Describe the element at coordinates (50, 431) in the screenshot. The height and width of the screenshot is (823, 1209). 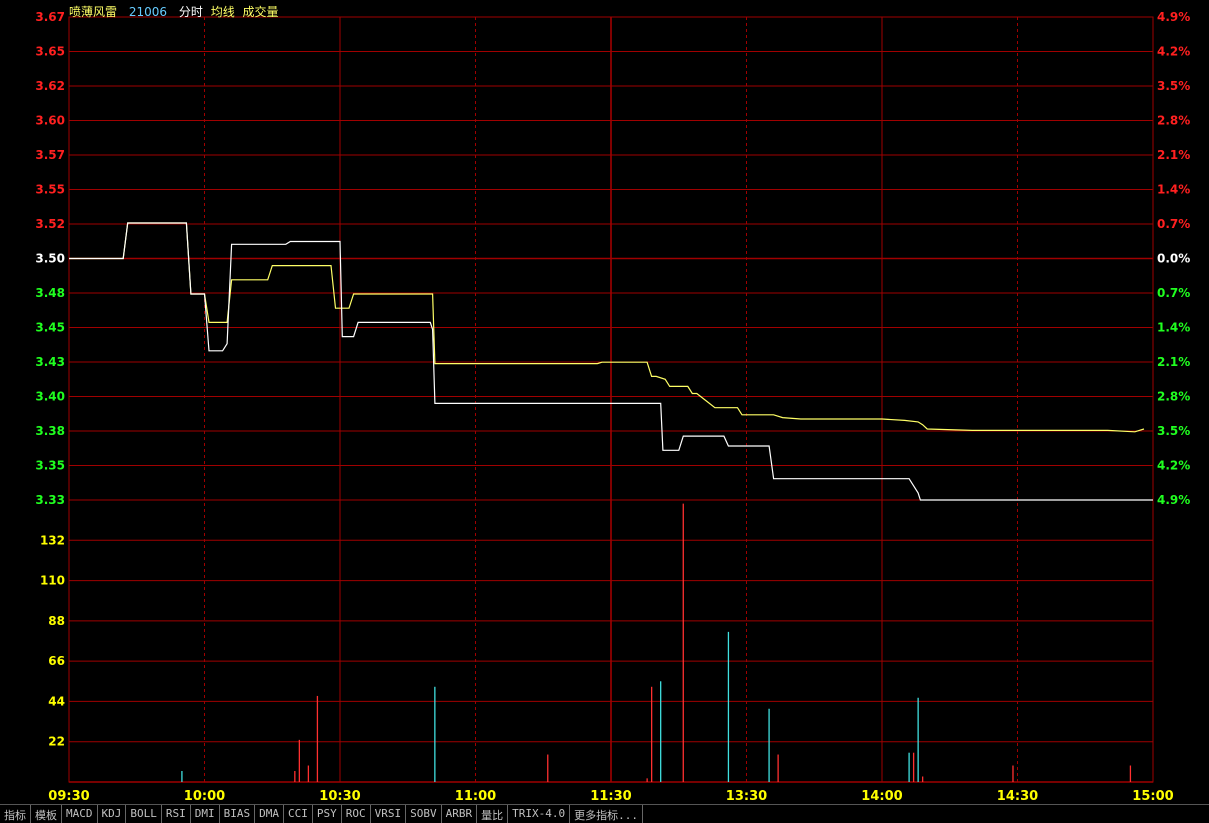
I see `price-tick-label: 3.38` at that location.